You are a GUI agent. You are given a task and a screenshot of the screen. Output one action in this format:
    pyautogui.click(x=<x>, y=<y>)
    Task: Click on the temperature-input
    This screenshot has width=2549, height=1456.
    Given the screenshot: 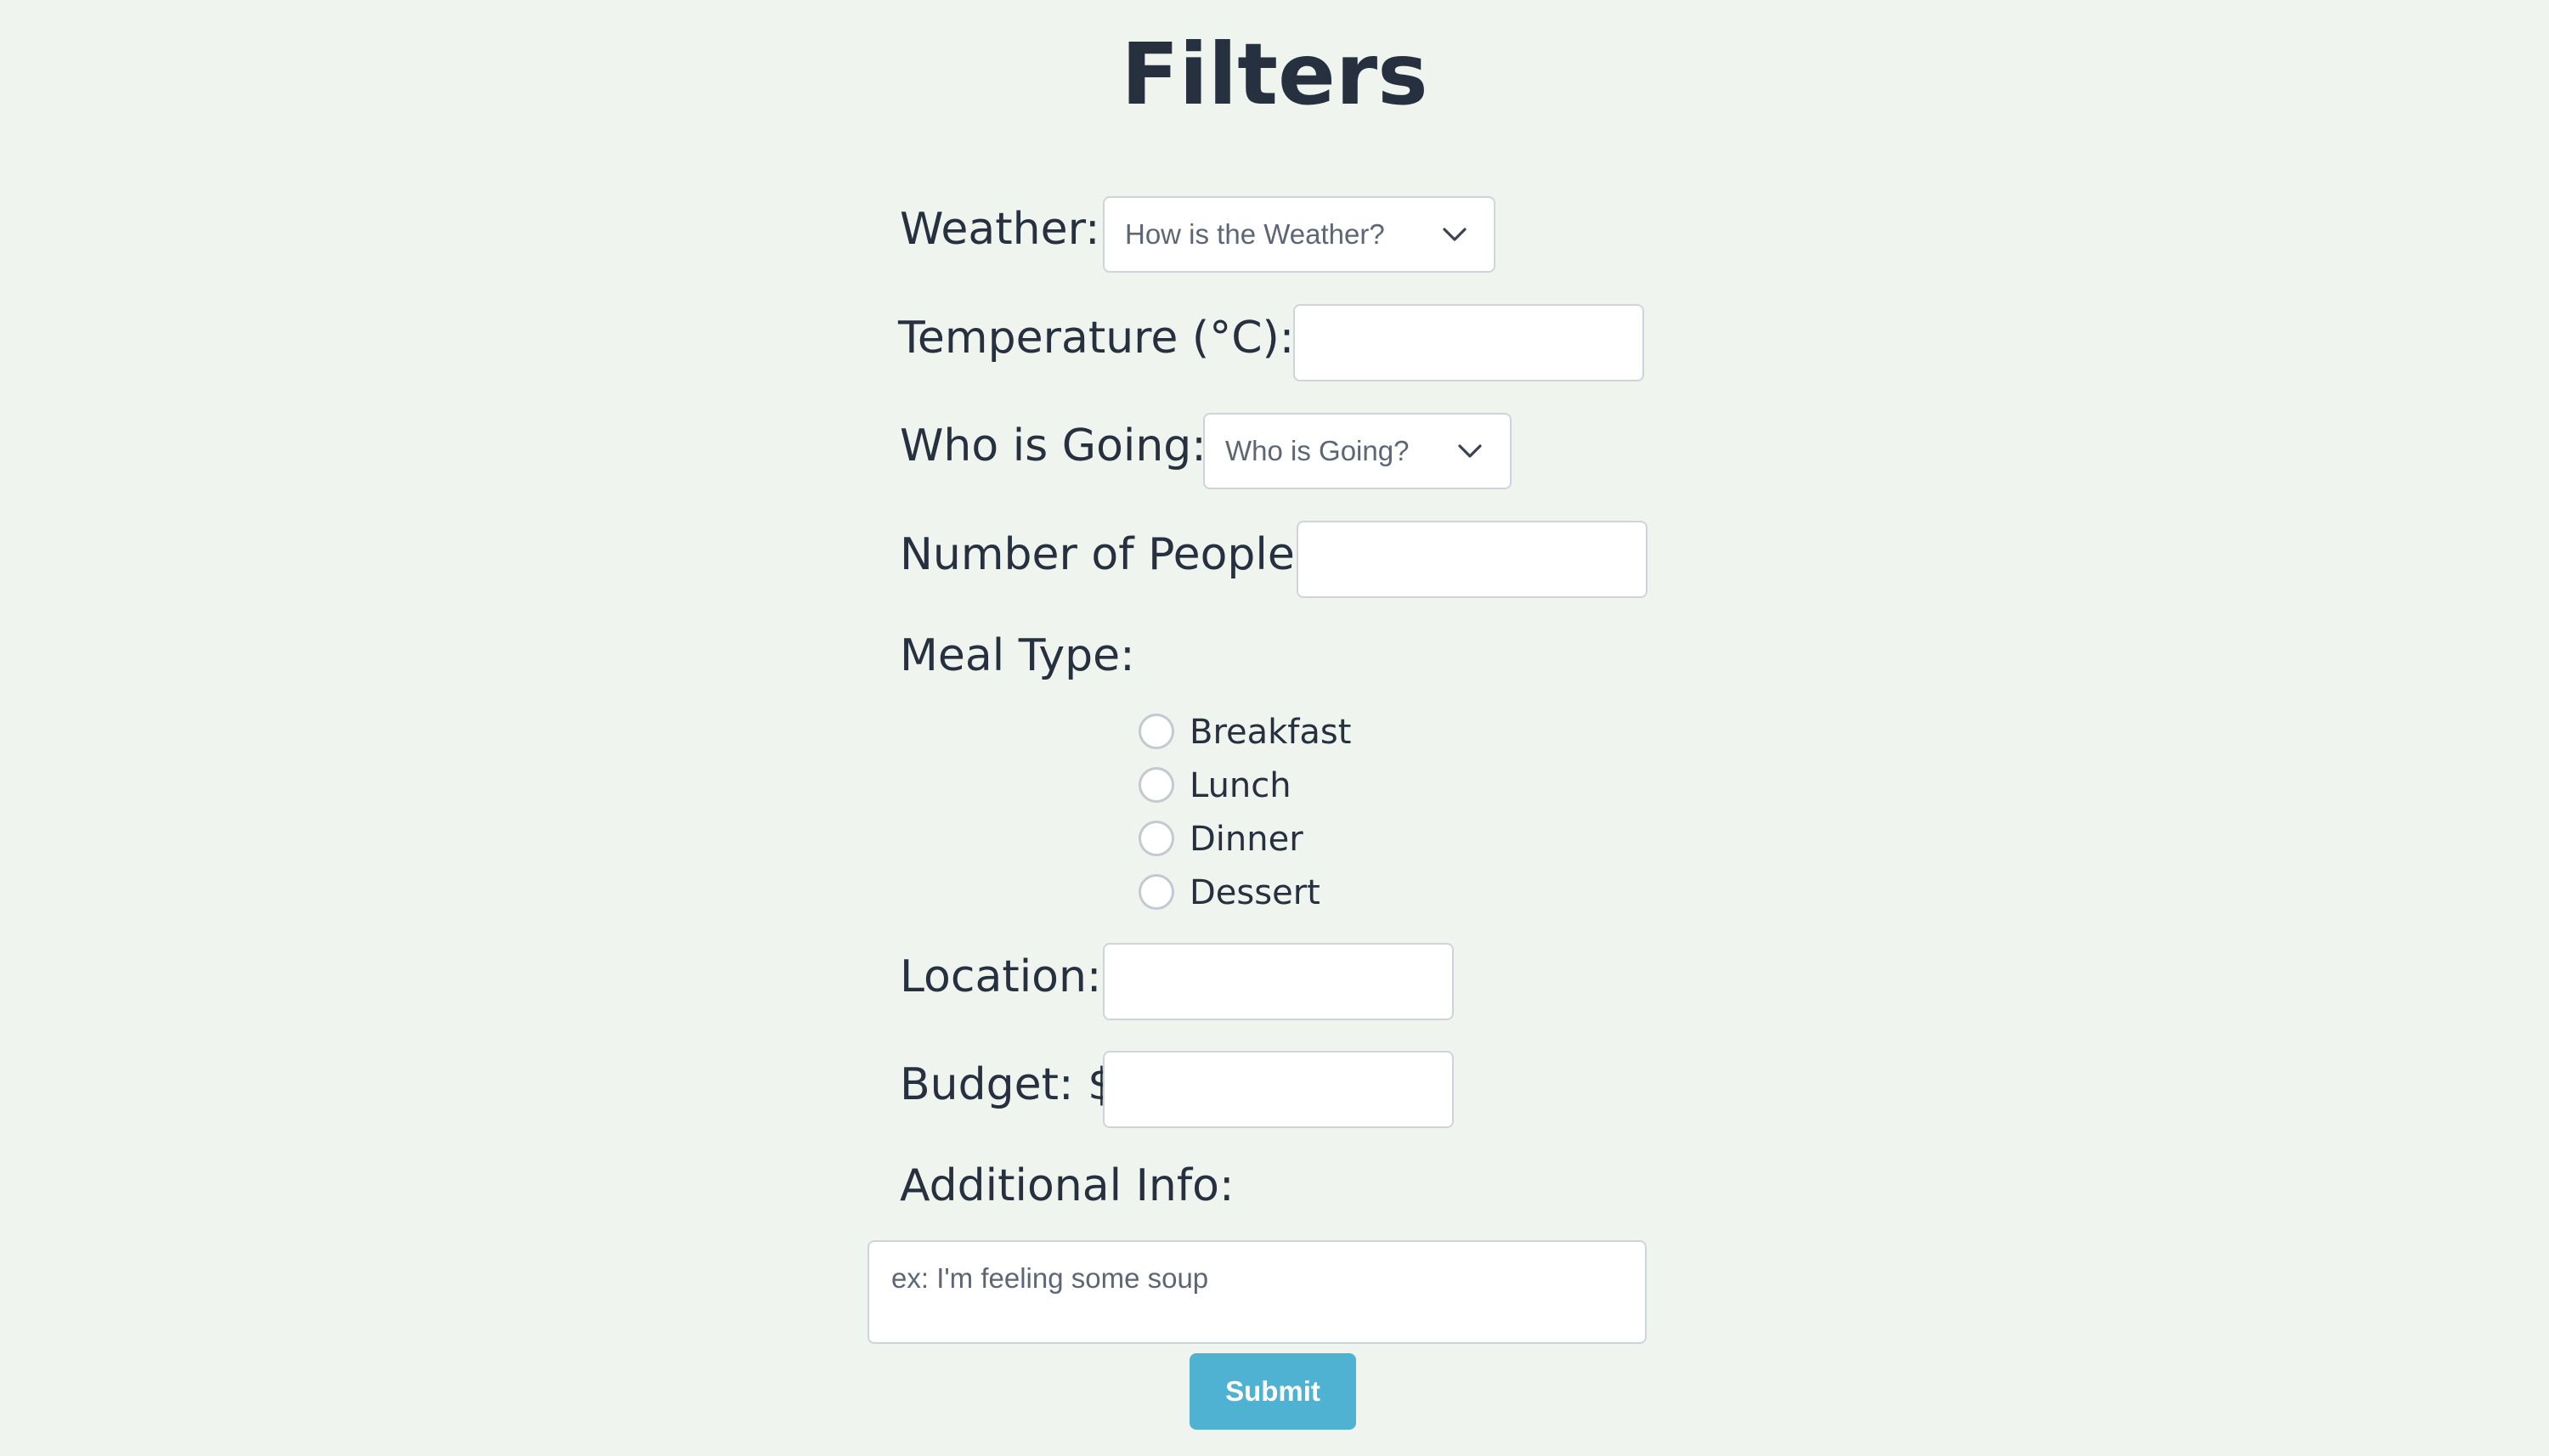 What is the action you would take?
    pyautogui.click(x=1469, y=343)
    